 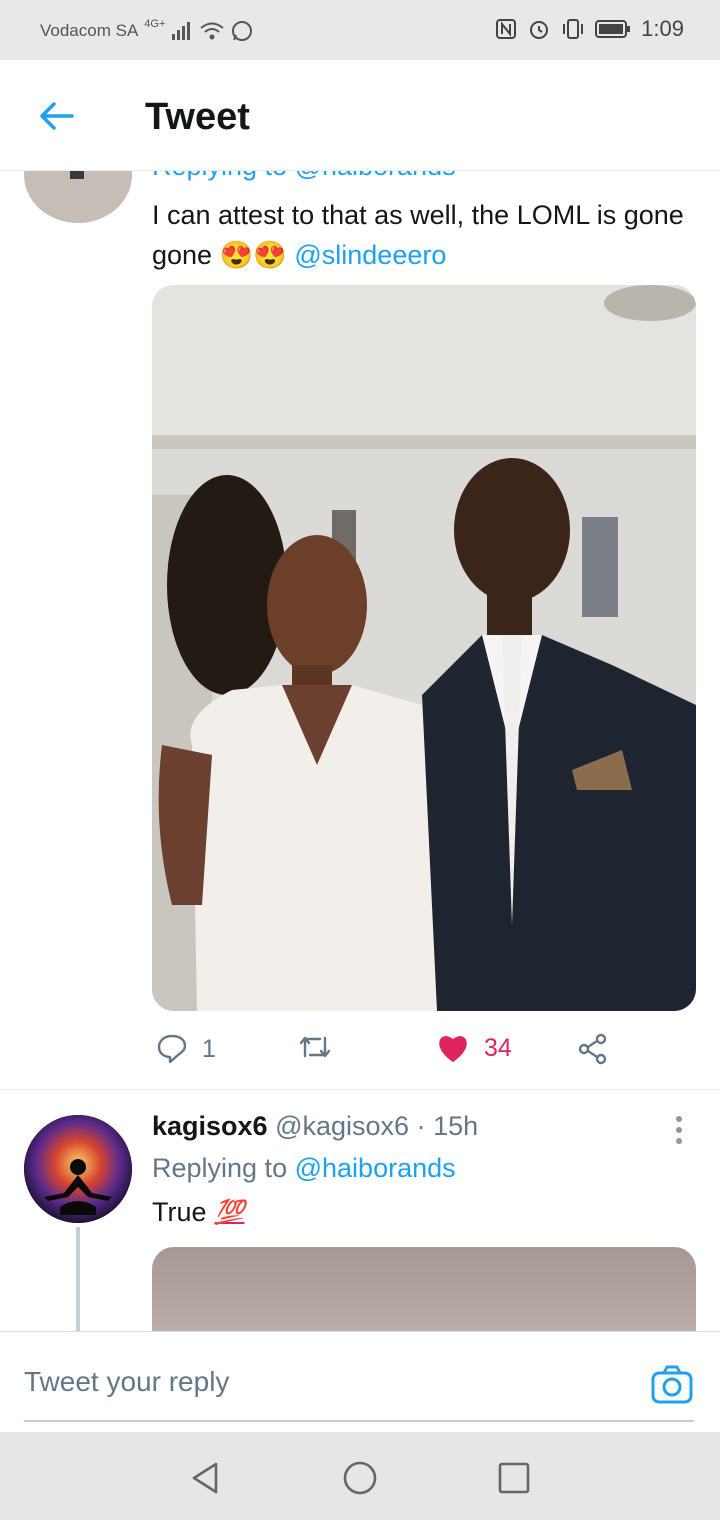 What do you see at coordinates (375, 1168) in the screenshot?
I see `replying-handle-link: @haiborands` at bounding box center [375, 1168].